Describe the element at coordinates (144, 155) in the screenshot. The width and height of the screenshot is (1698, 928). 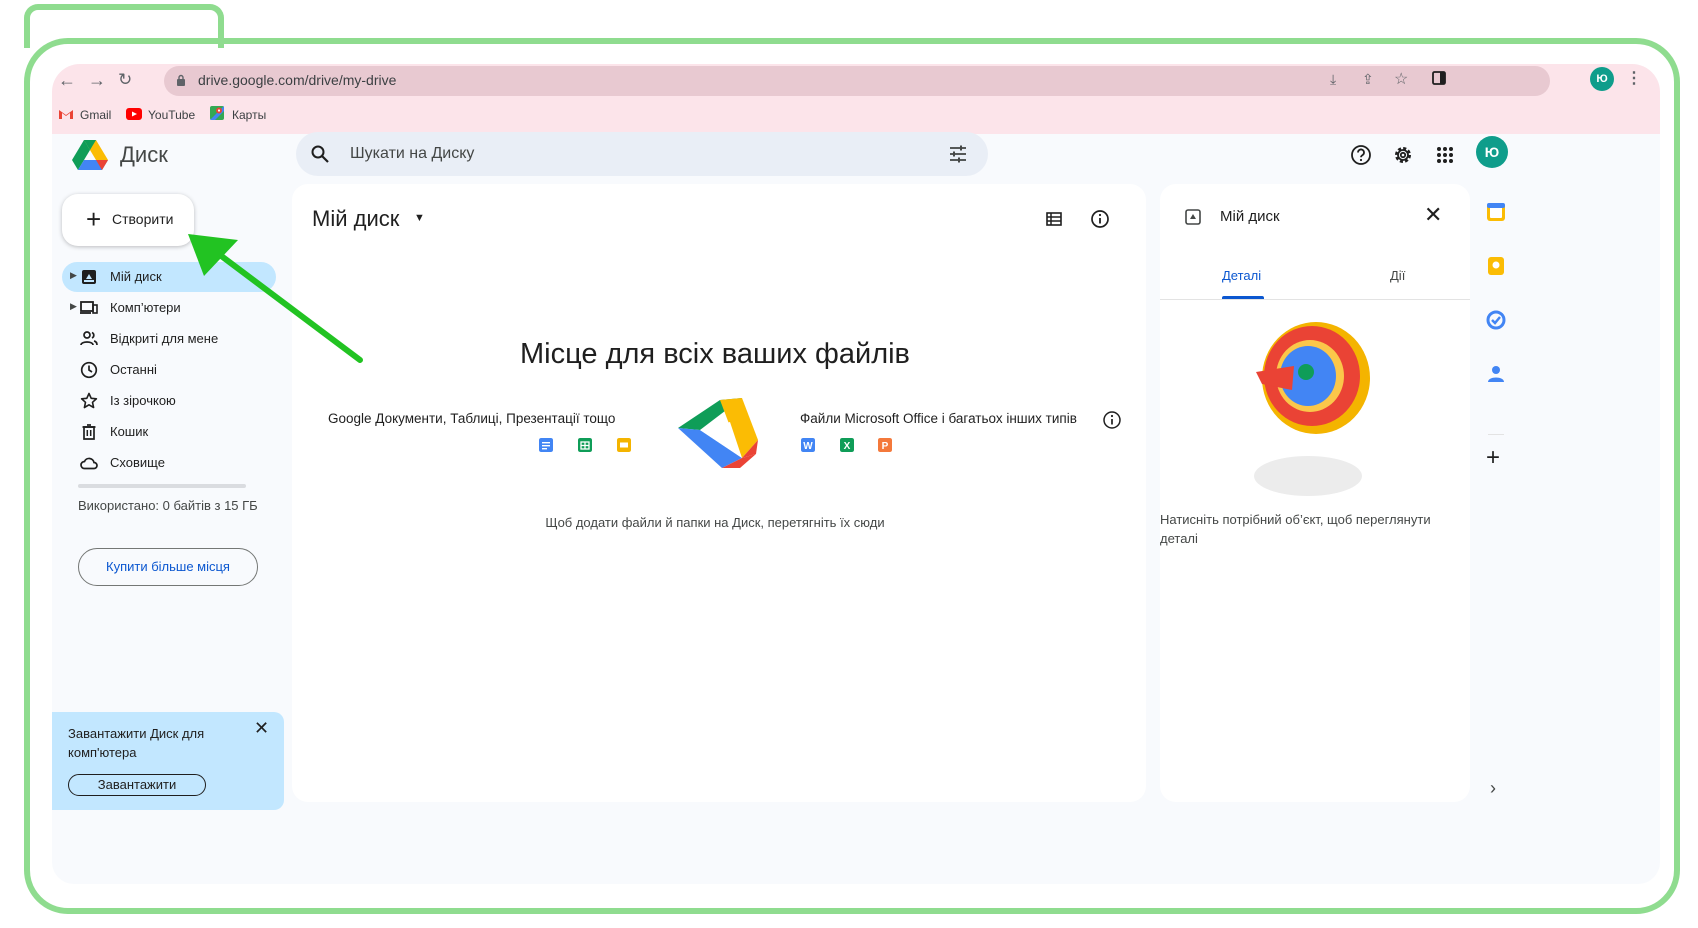
I see `app-name: Диск` at that location.